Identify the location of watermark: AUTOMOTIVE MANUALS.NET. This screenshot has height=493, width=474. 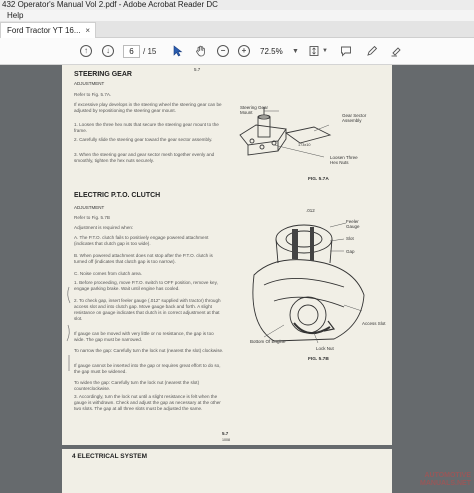
(445, 479).